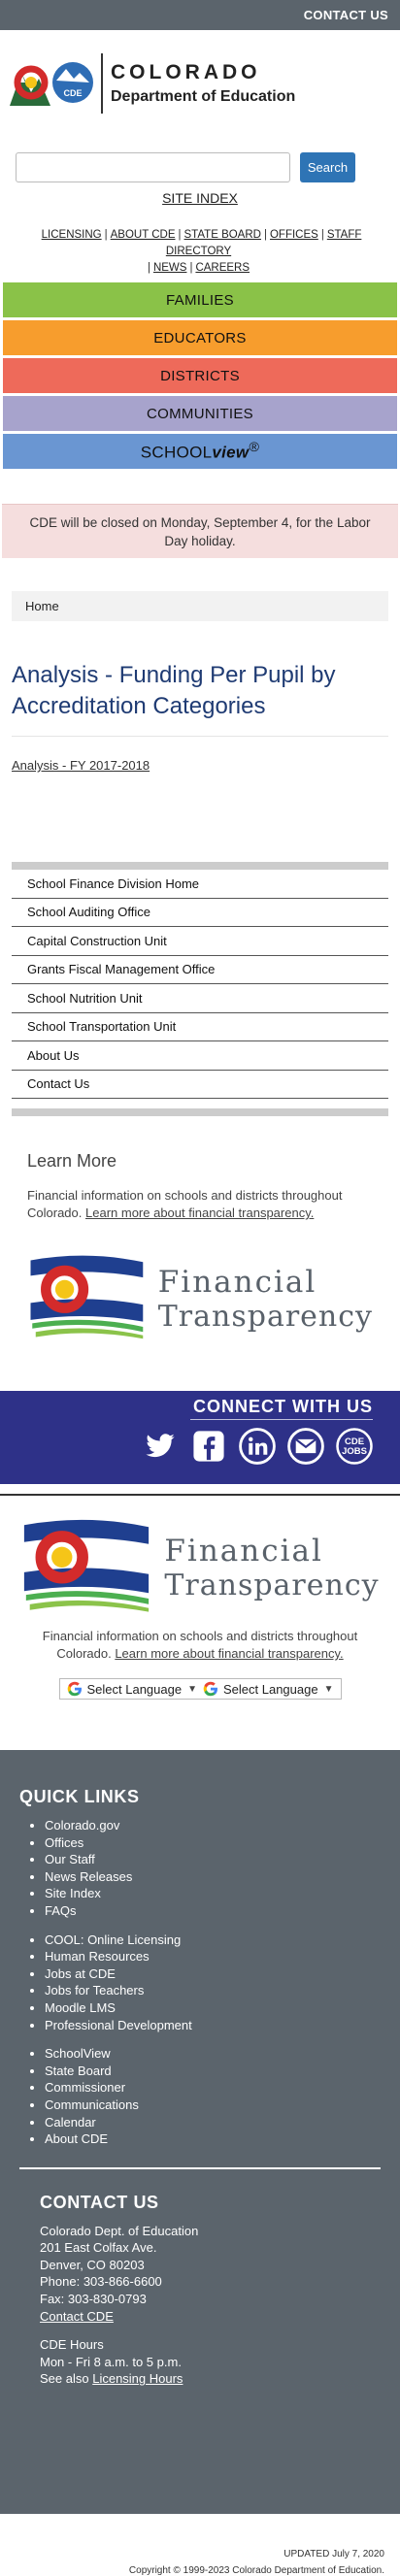 Image resolution: width=400 pixels, height=2576 pixels. What do you see at coordinates (213, 2088) in the screenshot?
I see `quick-link-commissioner: Commissioner` at bounding box center [213, 2088].